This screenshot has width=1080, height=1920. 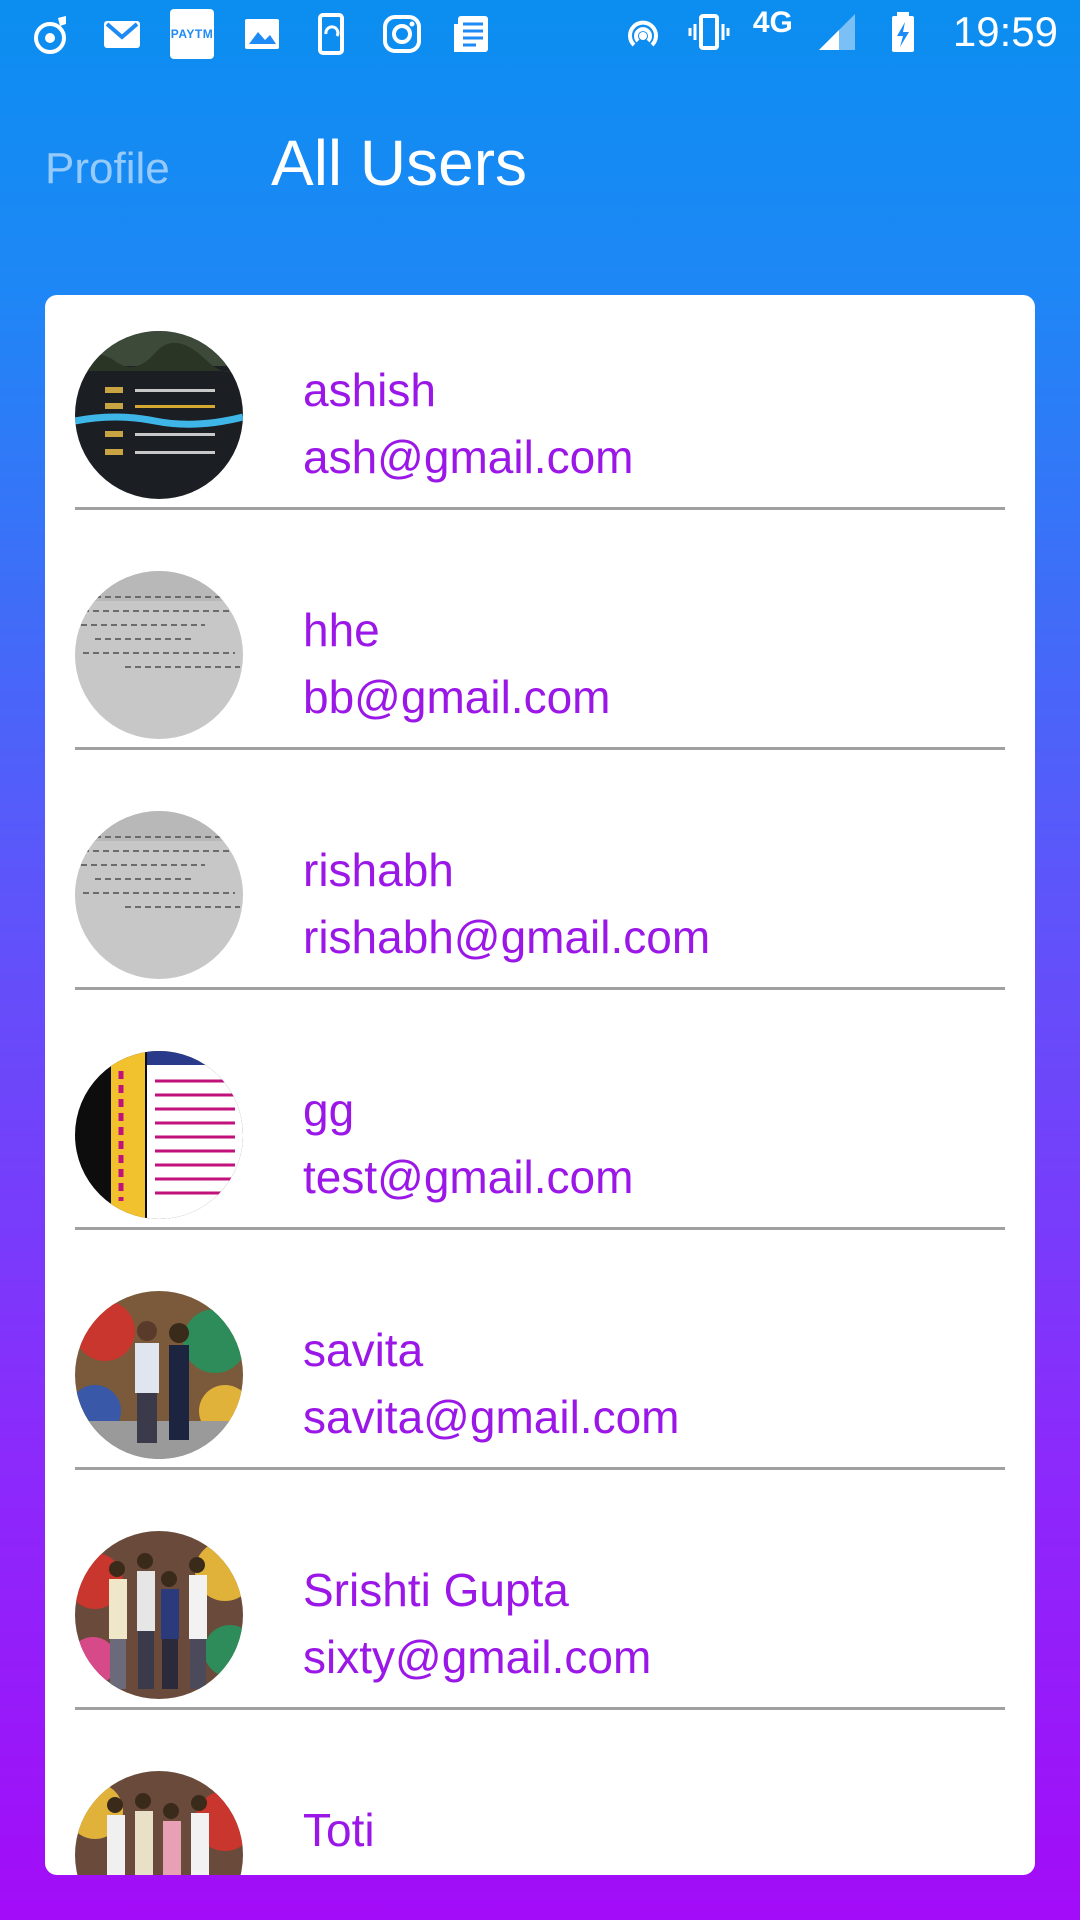 I want to click on user-email: savita@gmail.com, so click(x=491, y=1417).